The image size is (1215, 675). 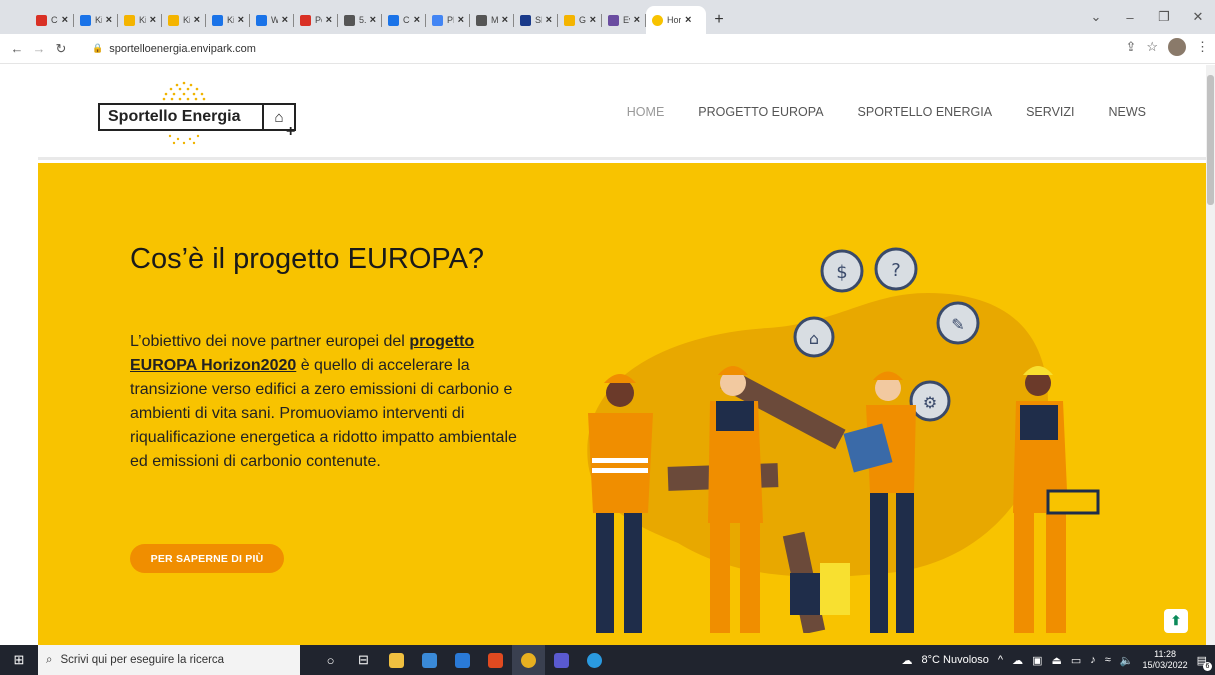 What do you see at coordinates (1076, 660) in the screenshot?
I see `battery-icon: ▭` at bounding box center [1076, 660].